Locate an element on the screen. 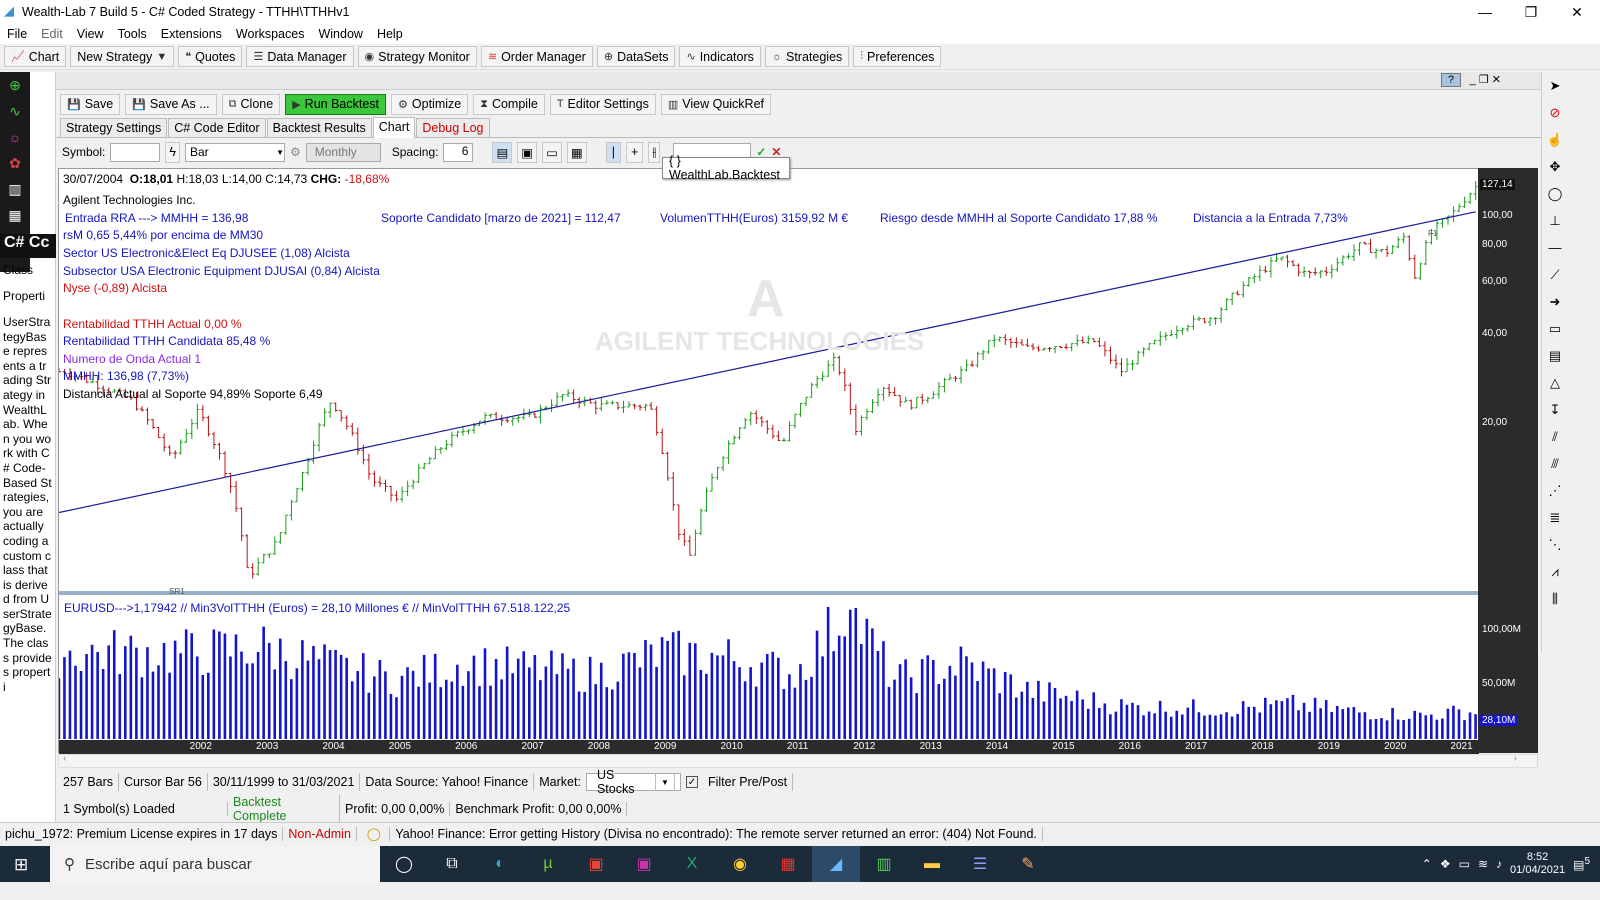 This screenshot has height=900, width=1600. line-tool-icon: | is located at coordinates (613, 152).